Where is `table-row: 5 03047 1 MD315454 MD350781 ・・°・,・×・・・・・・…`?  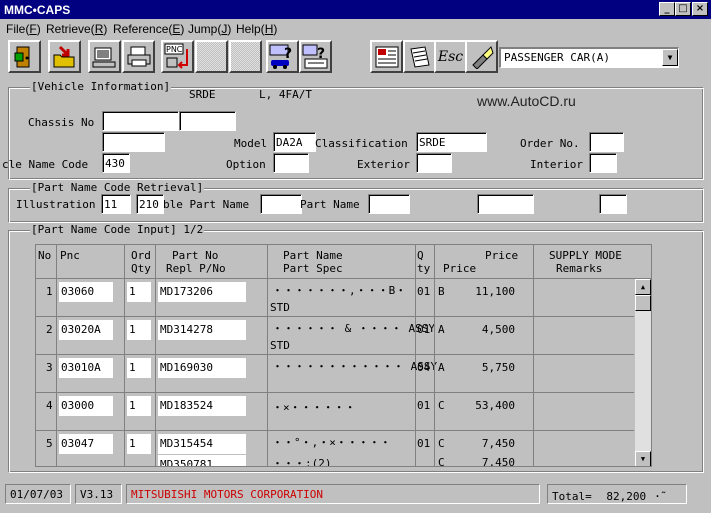 table-row: 5 03047 1 MD315454 MD350781 ・・°・,・×・・・・・・… is located at coordinates (335, 449).